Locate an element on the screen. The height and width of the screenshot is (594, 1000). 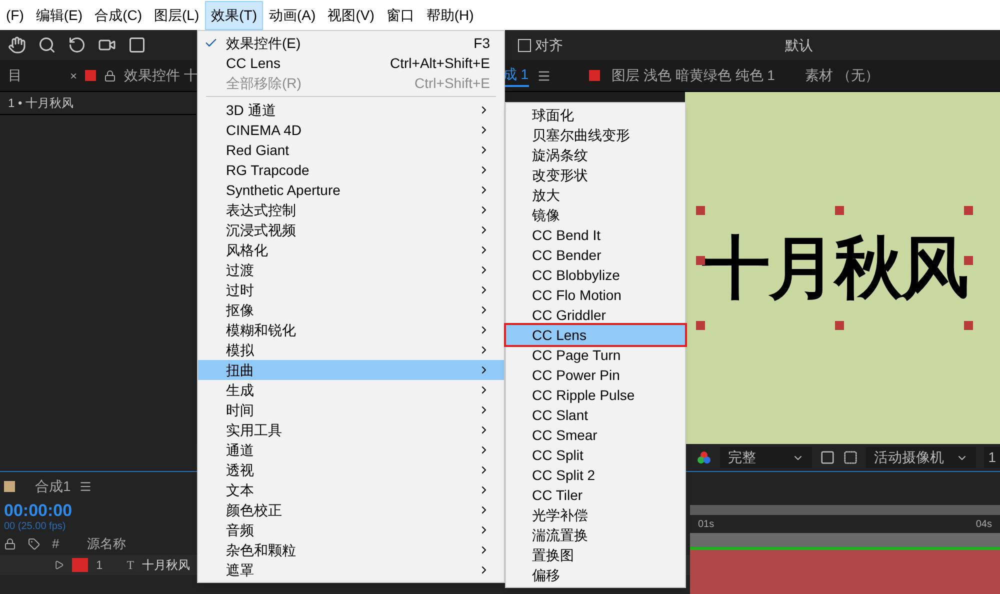
menu-bar-item: (F) is located at coordinates (15, 15).